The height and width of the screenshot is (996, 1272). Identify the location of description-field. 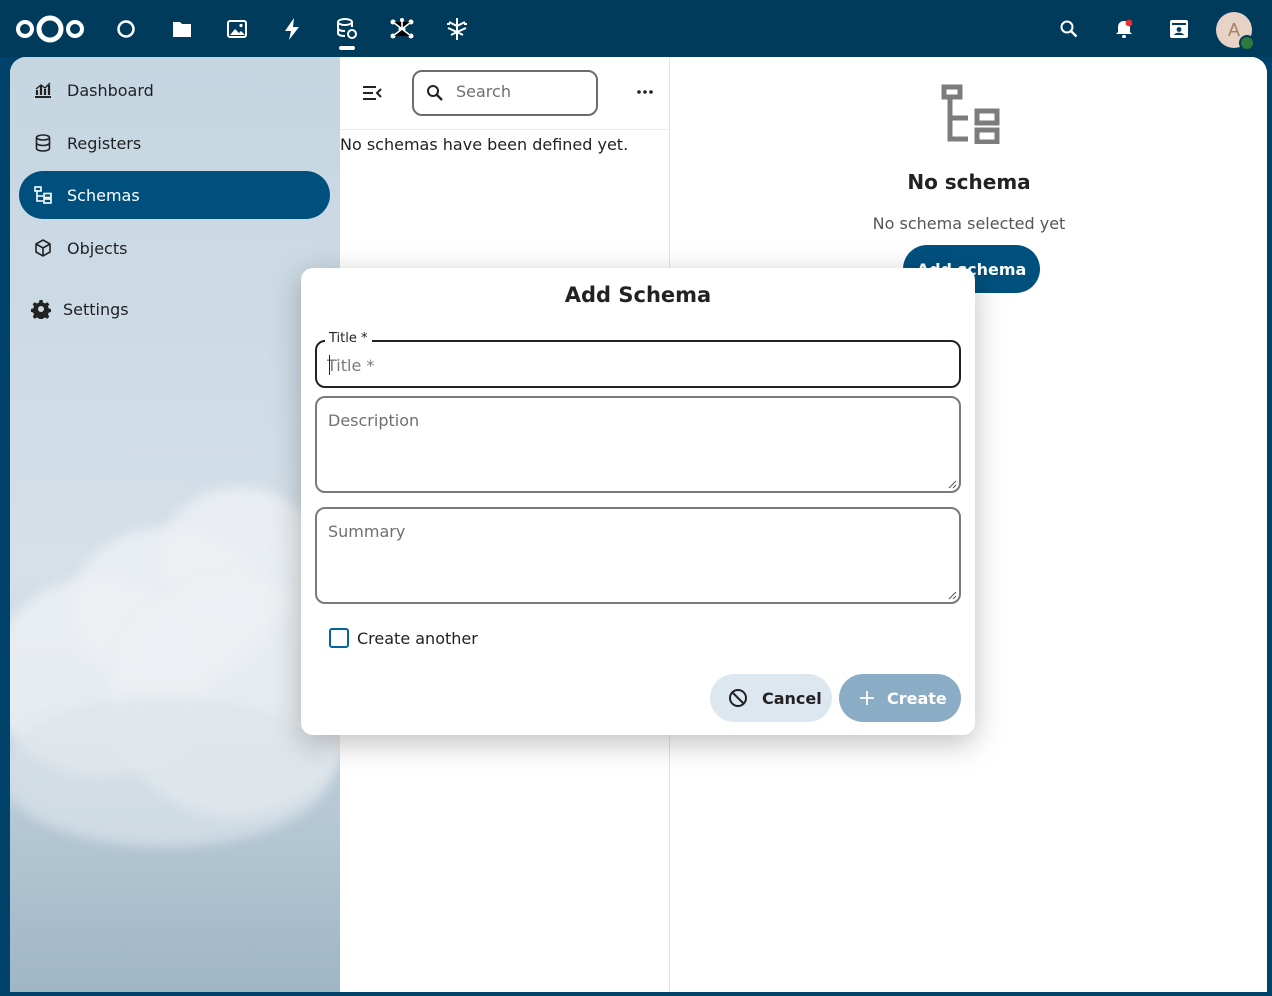
(638, 444).